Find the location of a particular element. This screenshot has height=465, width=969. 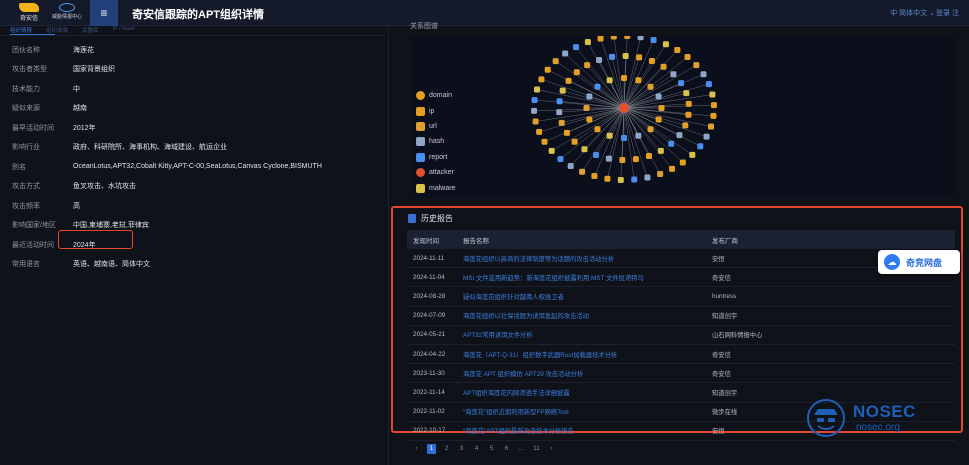

page-5-button: 5 is located at coordinates (491, 449).